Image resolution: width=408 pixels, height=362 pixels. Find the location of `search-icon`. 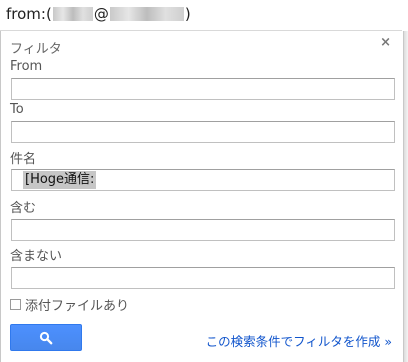

search-icon is located at coordinates (46, 337).